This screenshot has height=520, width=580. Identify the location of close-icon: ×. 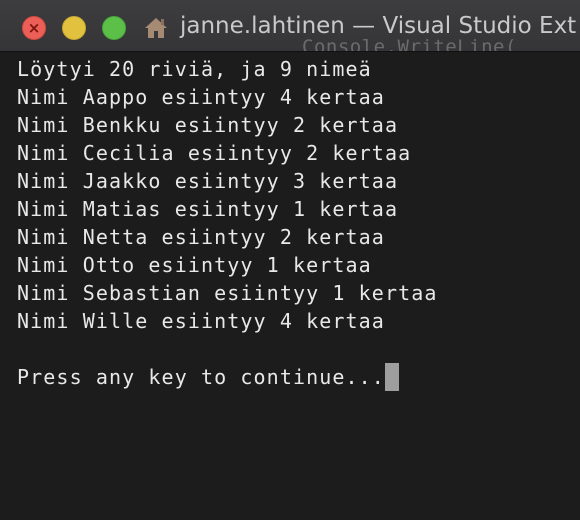
(34, 28).